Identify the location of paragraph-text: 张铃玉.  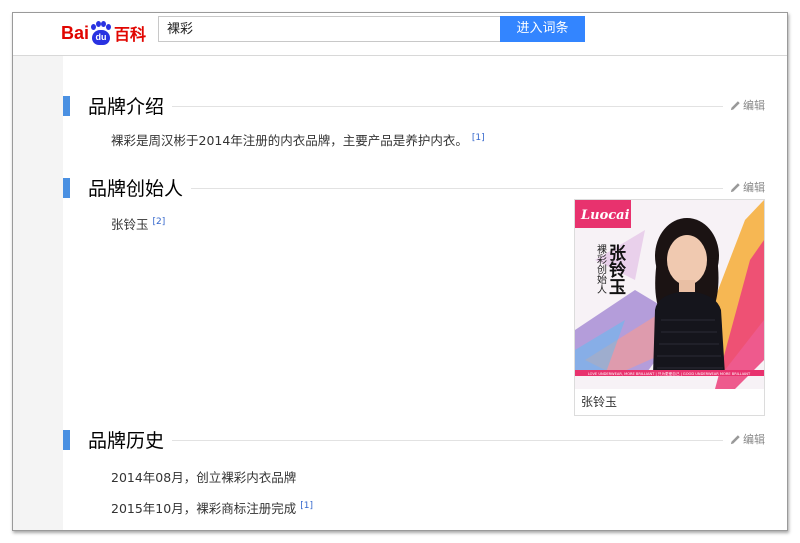
(130, 224).